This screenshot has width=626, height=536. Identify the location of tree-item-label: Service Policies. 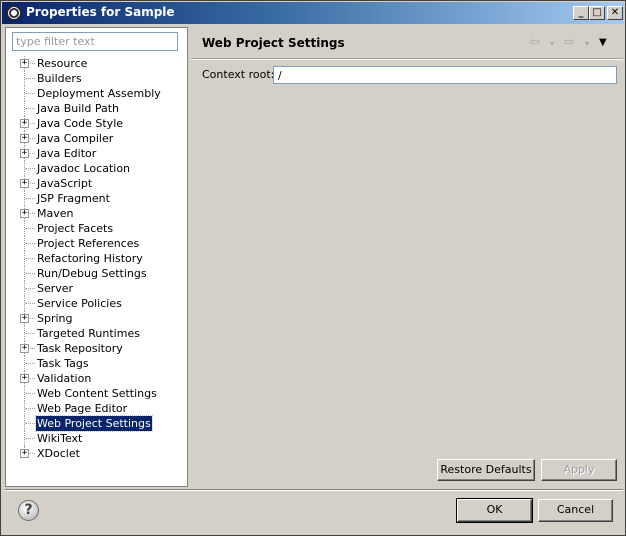
(79, 303).